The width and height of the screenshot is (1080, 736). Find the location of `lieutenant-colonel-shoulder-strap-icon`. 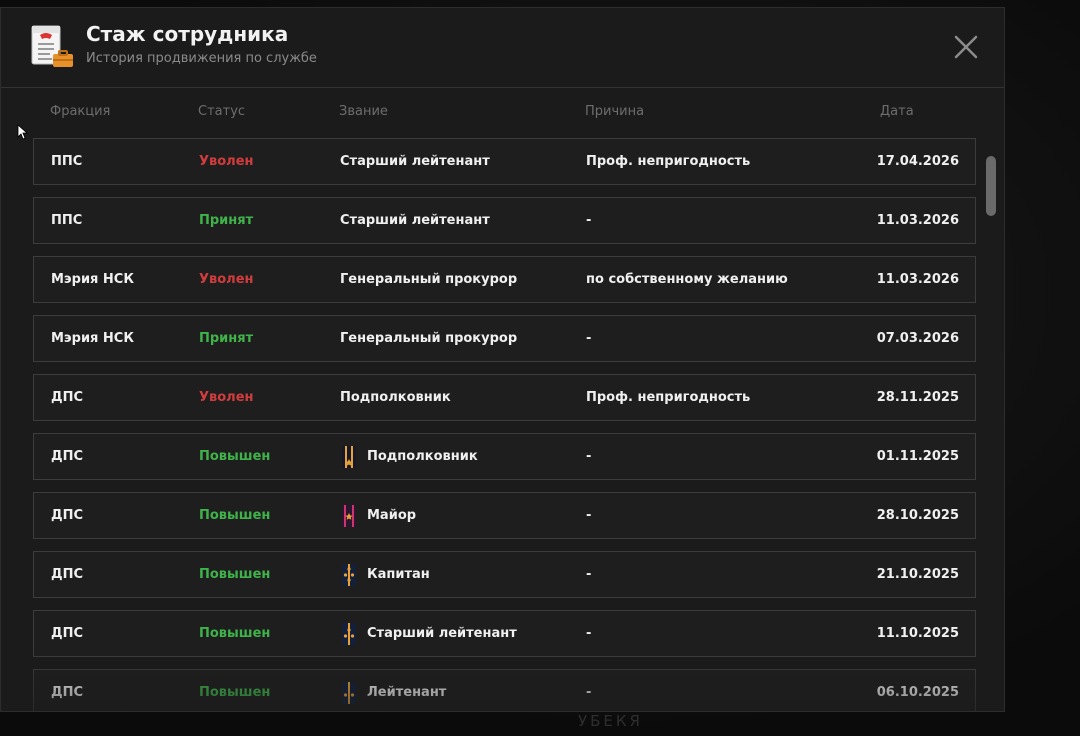

lieutenant-colonel-shoulder-strap-icon is located at coordinates (349, 455).